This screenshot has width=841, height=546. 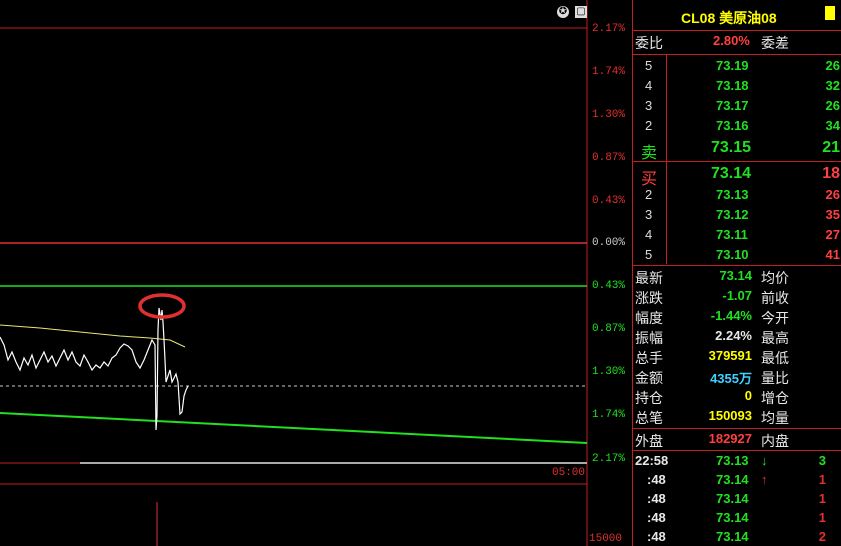 I want to click on diff-label: 委差, so click(x=775, y=43).